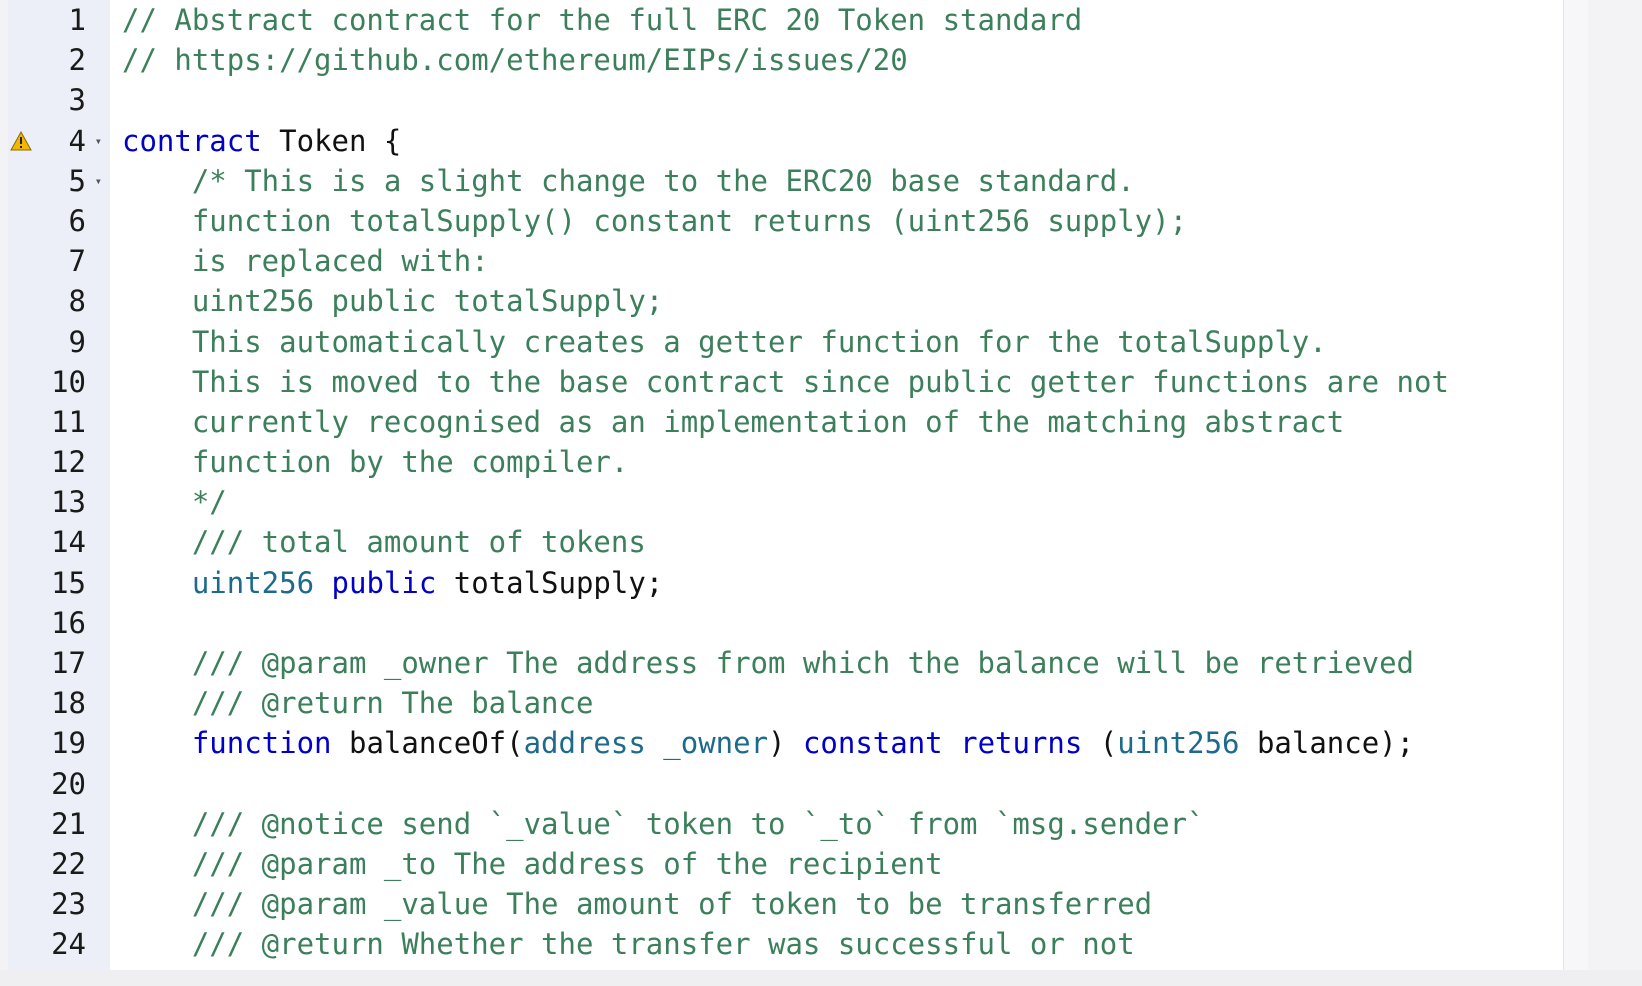  Describe the element at coordinates (68, 421) in the screenshot. I see `line-number: 11` at that location.